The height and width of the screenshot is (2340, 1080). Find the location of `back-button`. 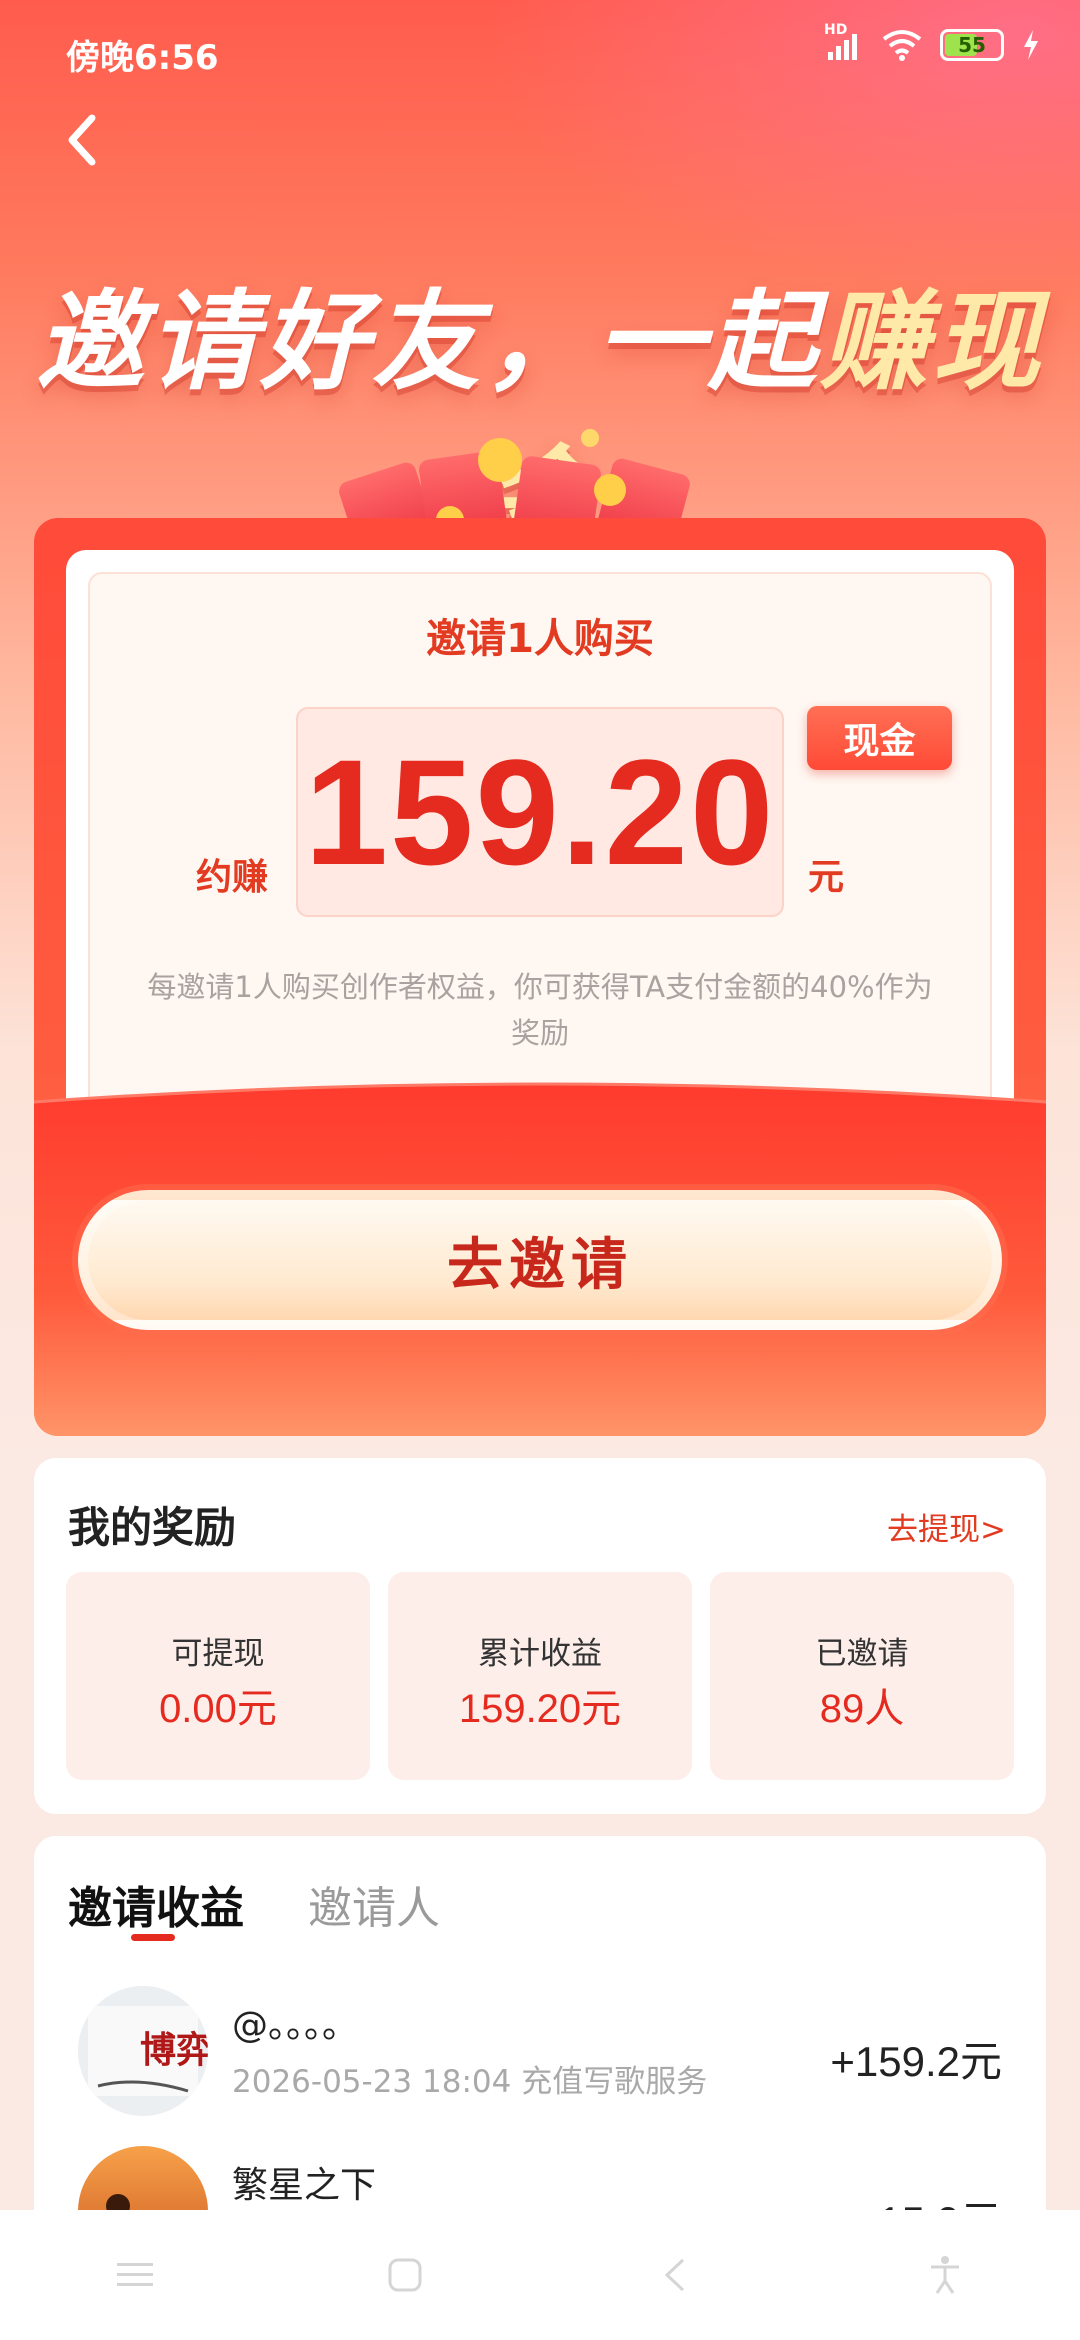

back-button is located at coordinates (82, 140).